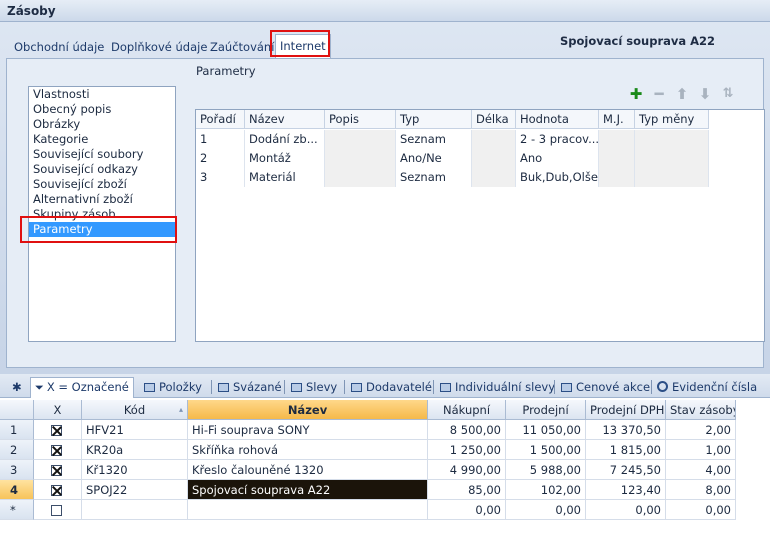 This screenshot has width=770, height=539. What do you see at coordinates (701, 450) in the screenshot?
I see `cell-stav-zasoby: 1,00` at bounding box center [701, 450].